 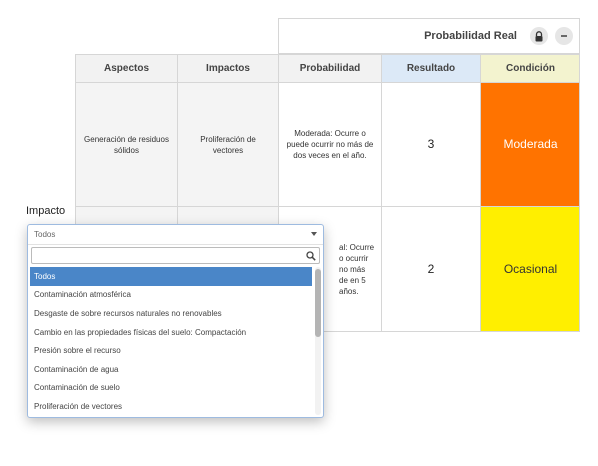 What do you see at coordinates (175, 235) in the screenshot?
I see `impacto-select: Todos` at bounding box center [175, 235].